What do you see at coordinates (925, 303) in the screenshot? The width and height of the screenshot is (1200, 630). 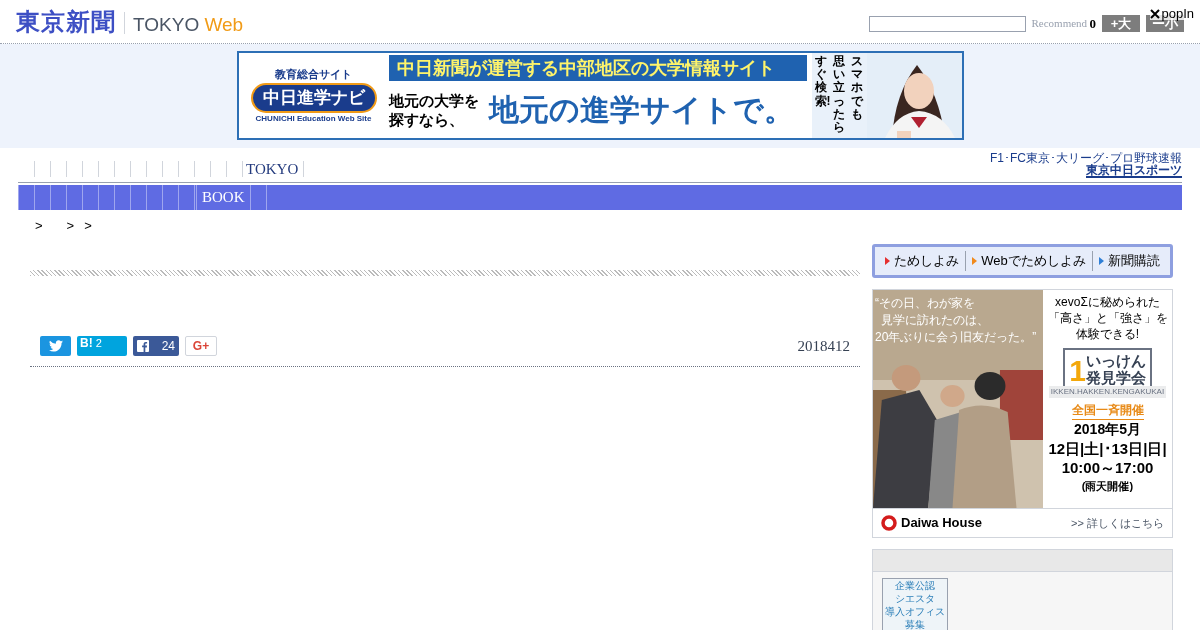 I see `ad-quote: “その日、わが家を` at bounding box center [925, 303].